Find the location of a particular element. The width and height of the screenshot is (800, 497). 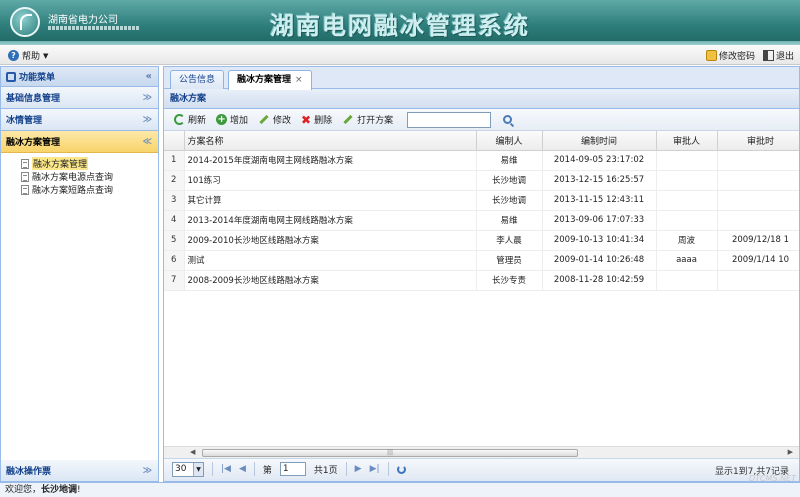

last-page-icon: ▶| is located at coordinates (375, 469).